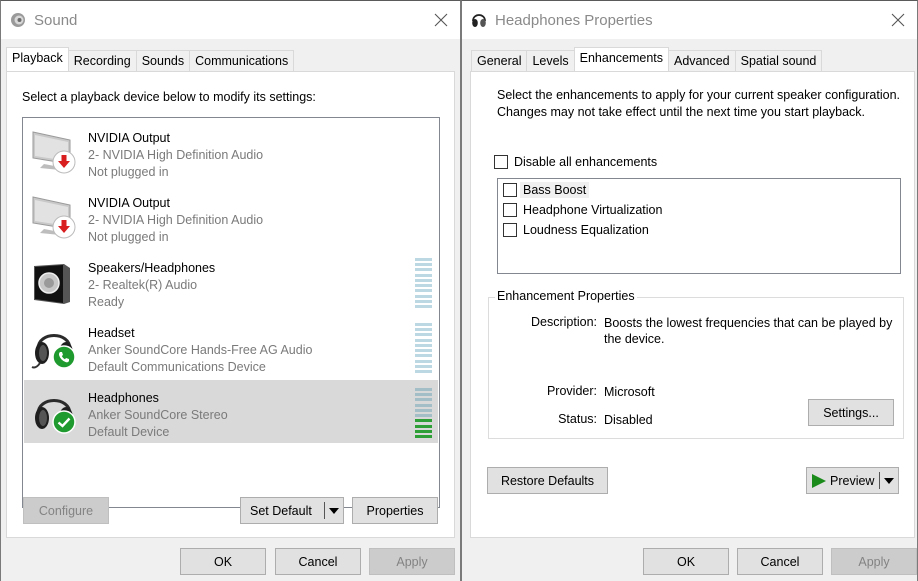  I want to click on device-status: Default Communications Device, so click(177, 367).